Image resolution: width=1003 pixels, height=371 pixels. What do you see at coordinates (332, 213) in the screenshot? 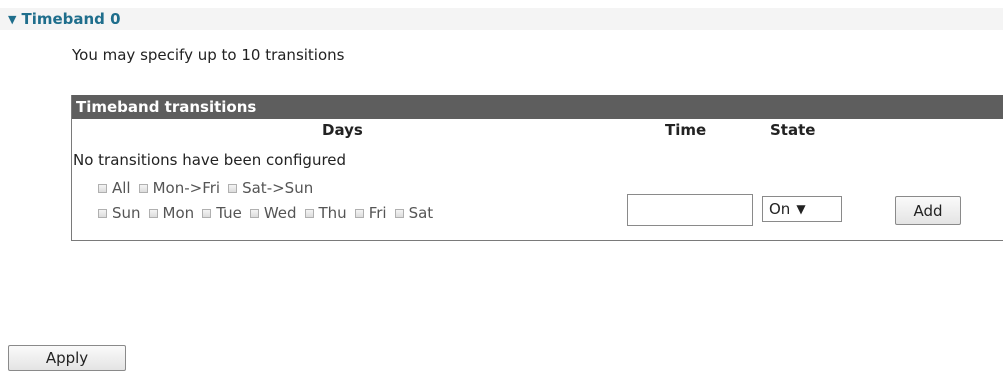
I see `checkbox-thu-label: Thu` at bounding box center [332, 213].